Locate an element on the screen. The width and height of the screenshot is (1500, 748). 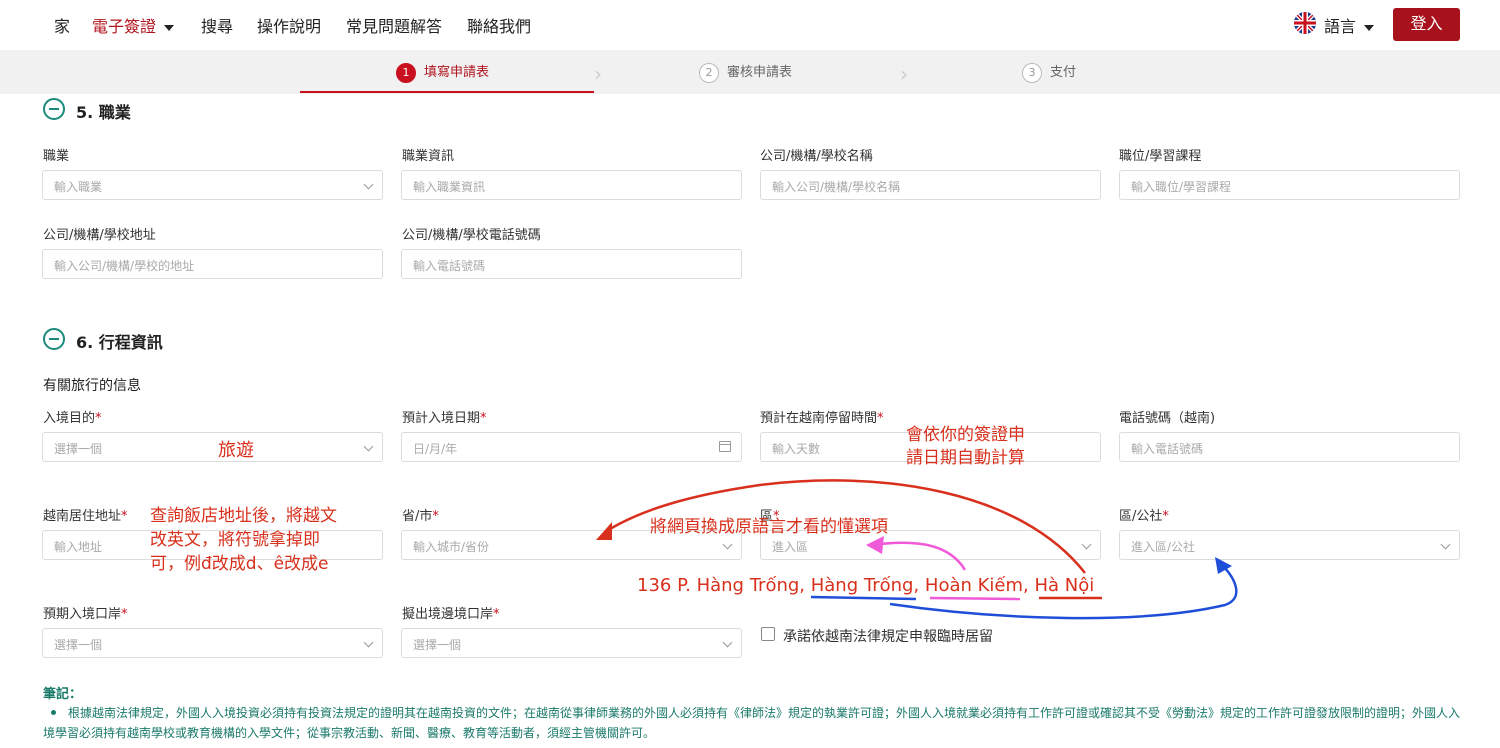
vn-phone-placeholder: 輸入電話號碼 is located at coordinates (1167, 449).